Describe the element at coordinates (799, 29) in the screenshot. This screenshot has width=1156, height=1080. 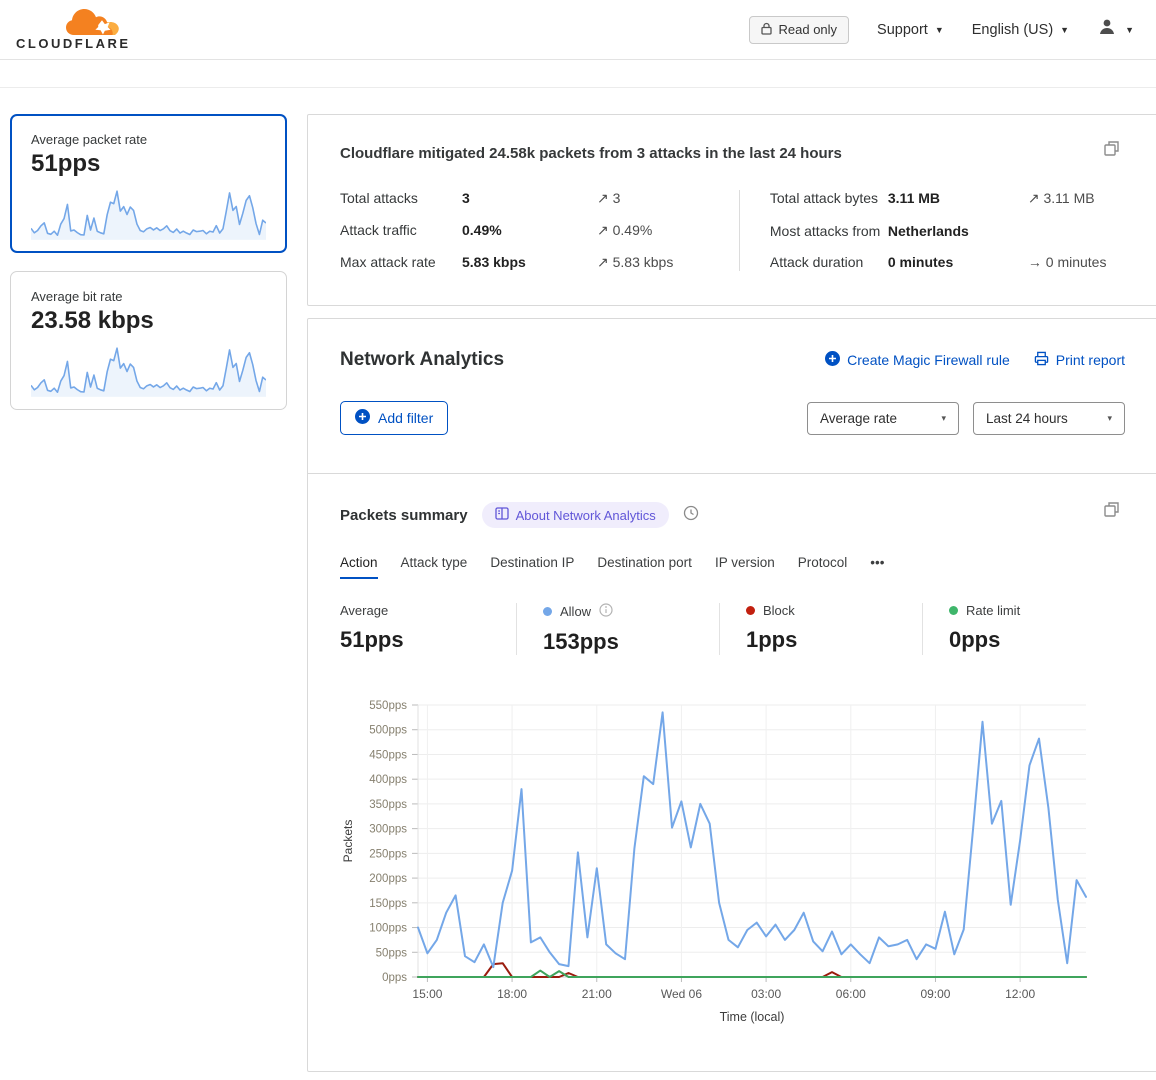
I see `read-only-badge: Read only` at that location.